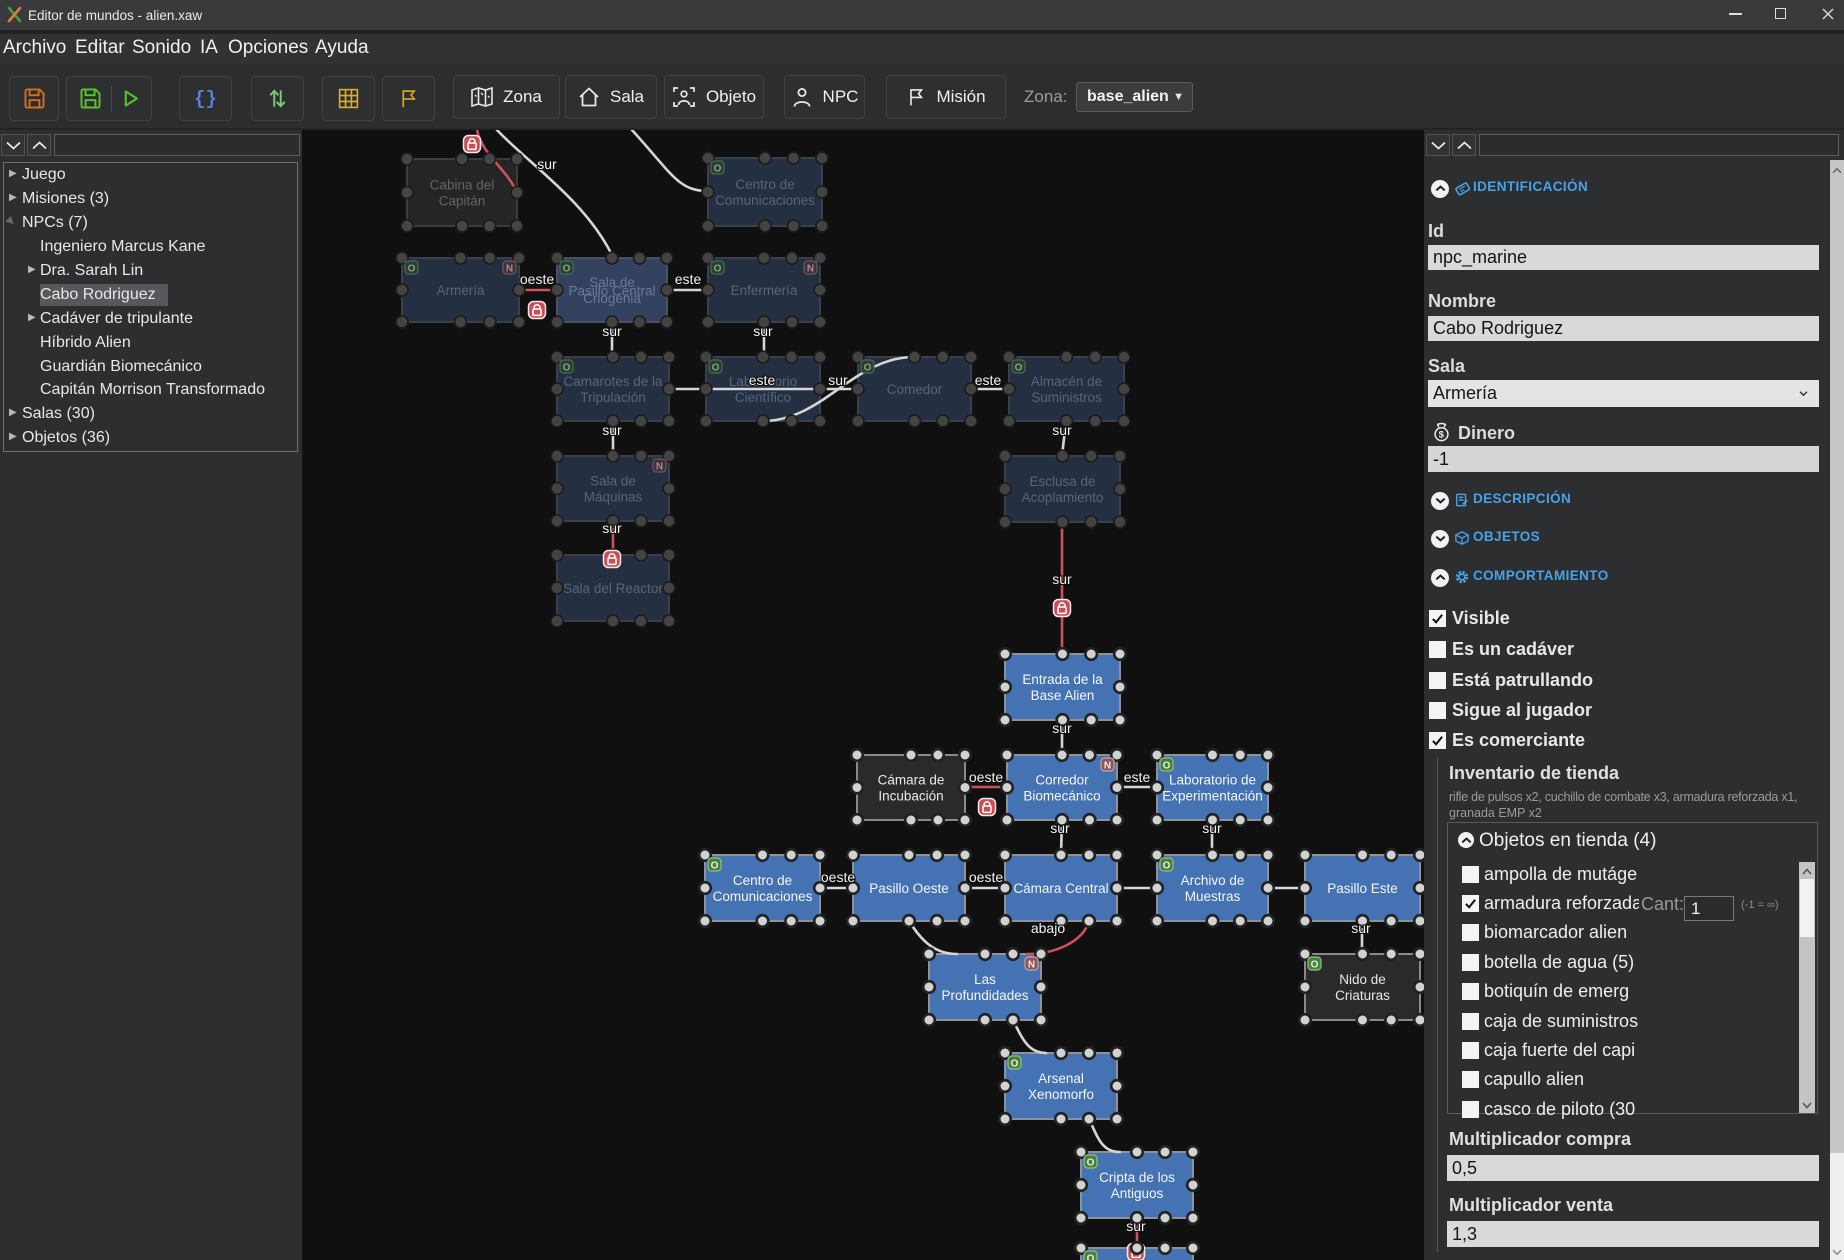 The width and height of the screenshot is (1844, 1260). What do you see at coordinates (763, 397) in the screenshot?
I see `svg-text: Científico` at bounding box center [763, 397].